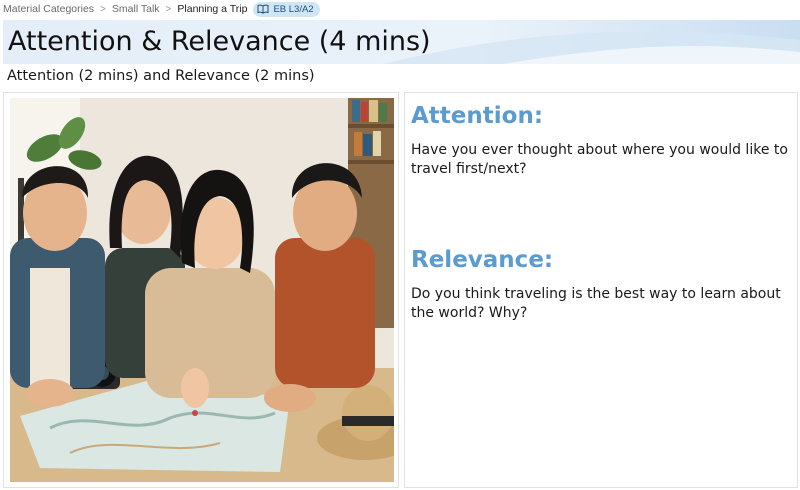 The image size is (800, 490). I want to click on level-badge: EB L3/A2, so click(286, 9).